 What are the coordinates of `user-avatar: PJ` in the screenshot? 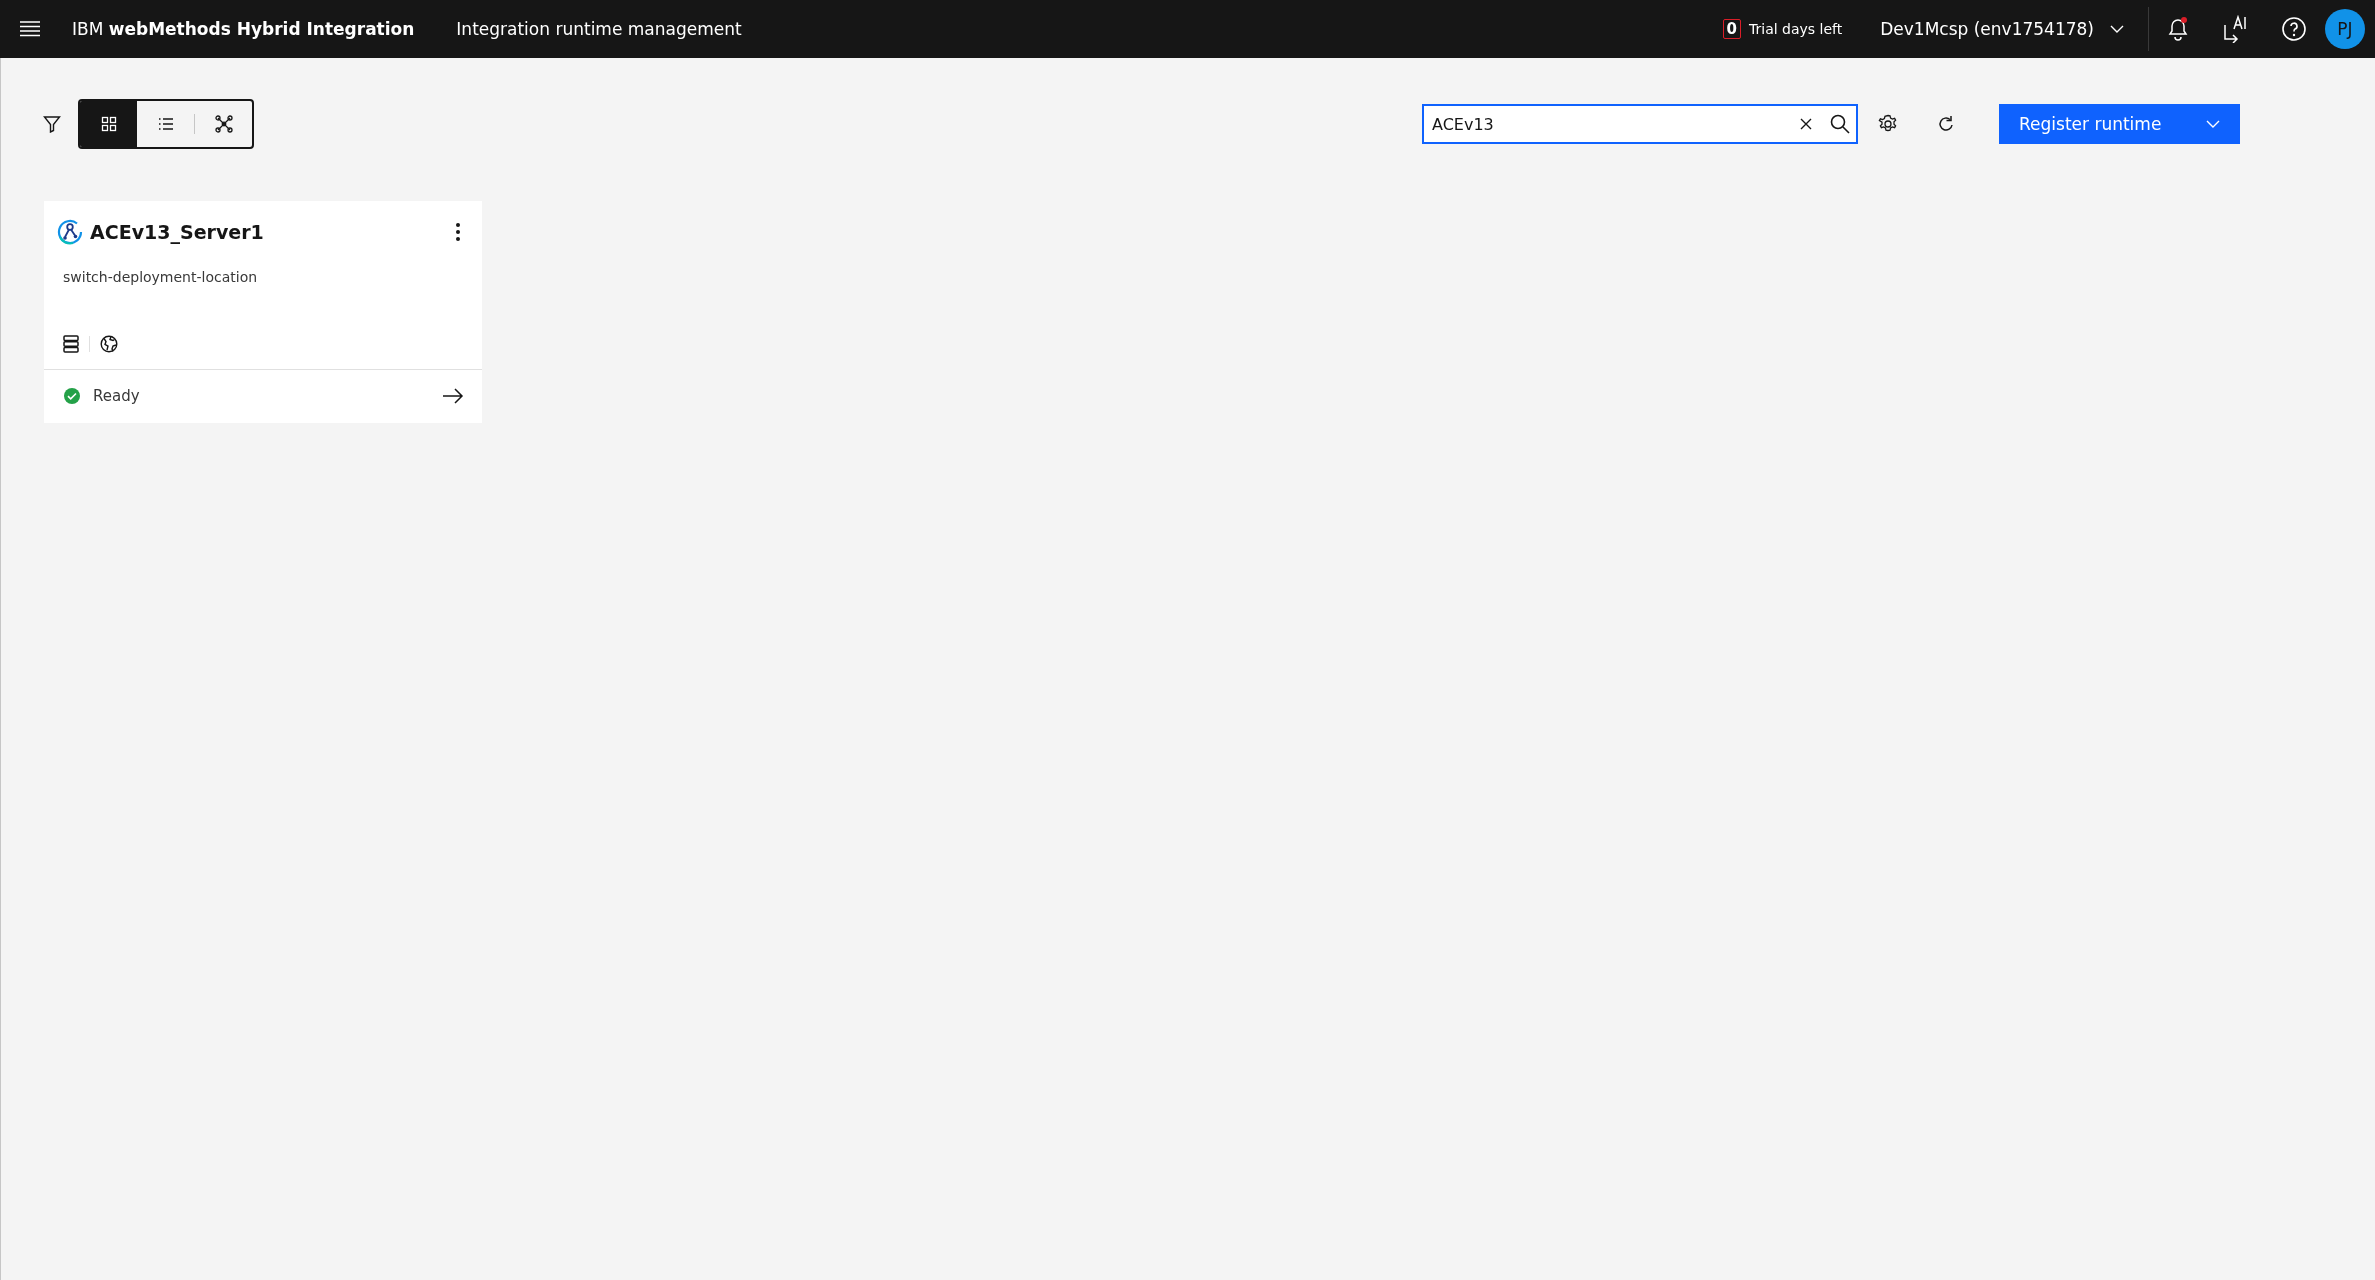 It's located at (2345, 29).